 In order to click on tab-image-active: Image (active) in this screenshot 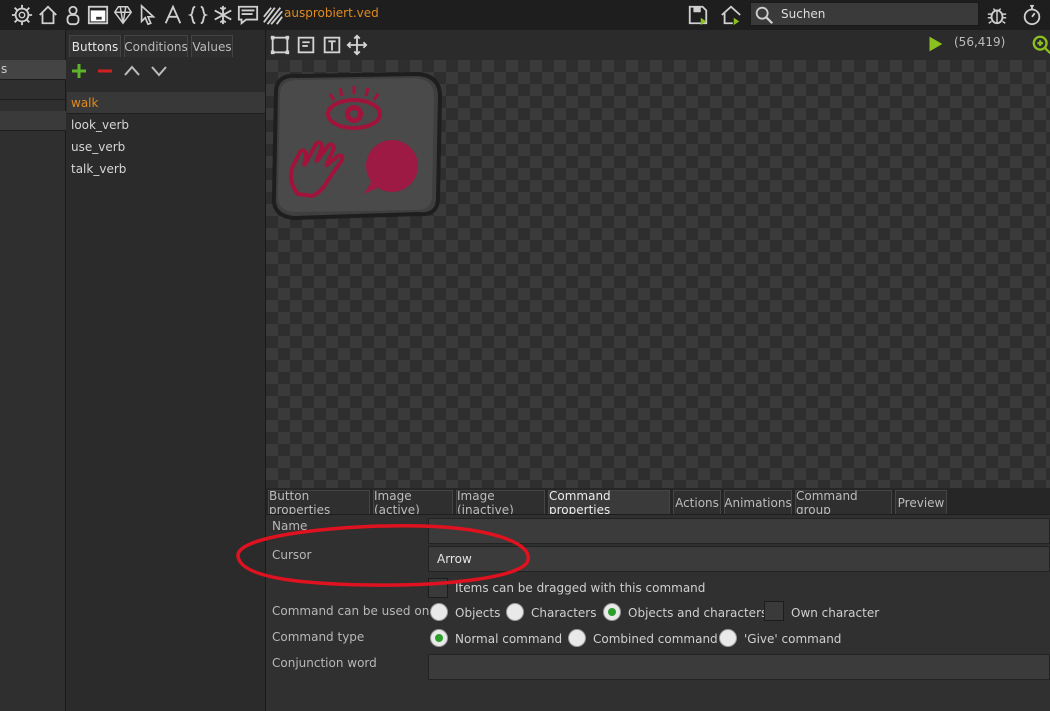, I will do `click(413, 503)`.